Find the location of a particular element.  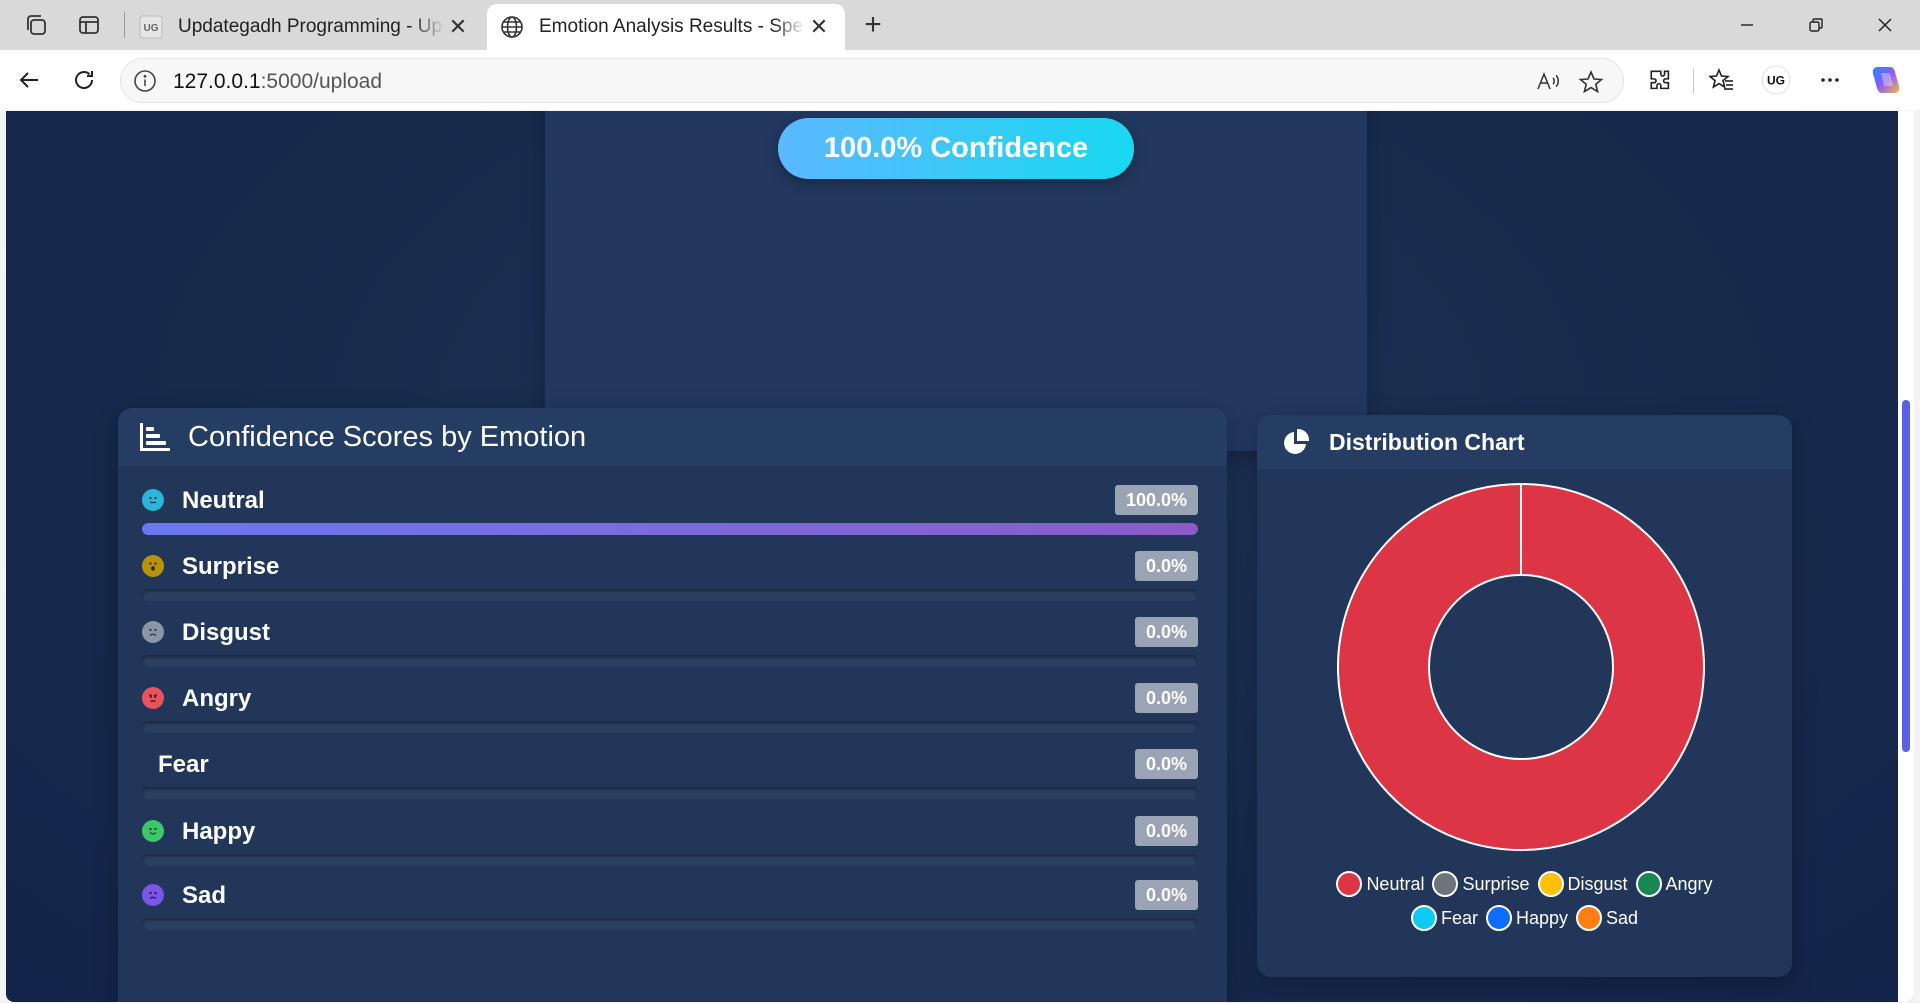

legend-label: Fear is located at coordinates (1459, 917).